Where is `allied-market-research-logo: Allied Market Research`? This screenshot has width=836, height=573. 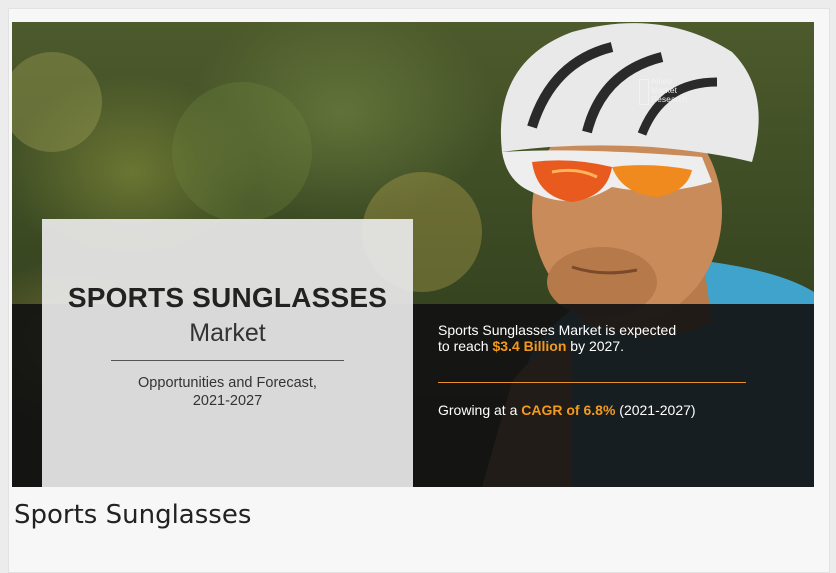
allied-market-research-logo: Allied Market Research is located at coordinates (674, 95).